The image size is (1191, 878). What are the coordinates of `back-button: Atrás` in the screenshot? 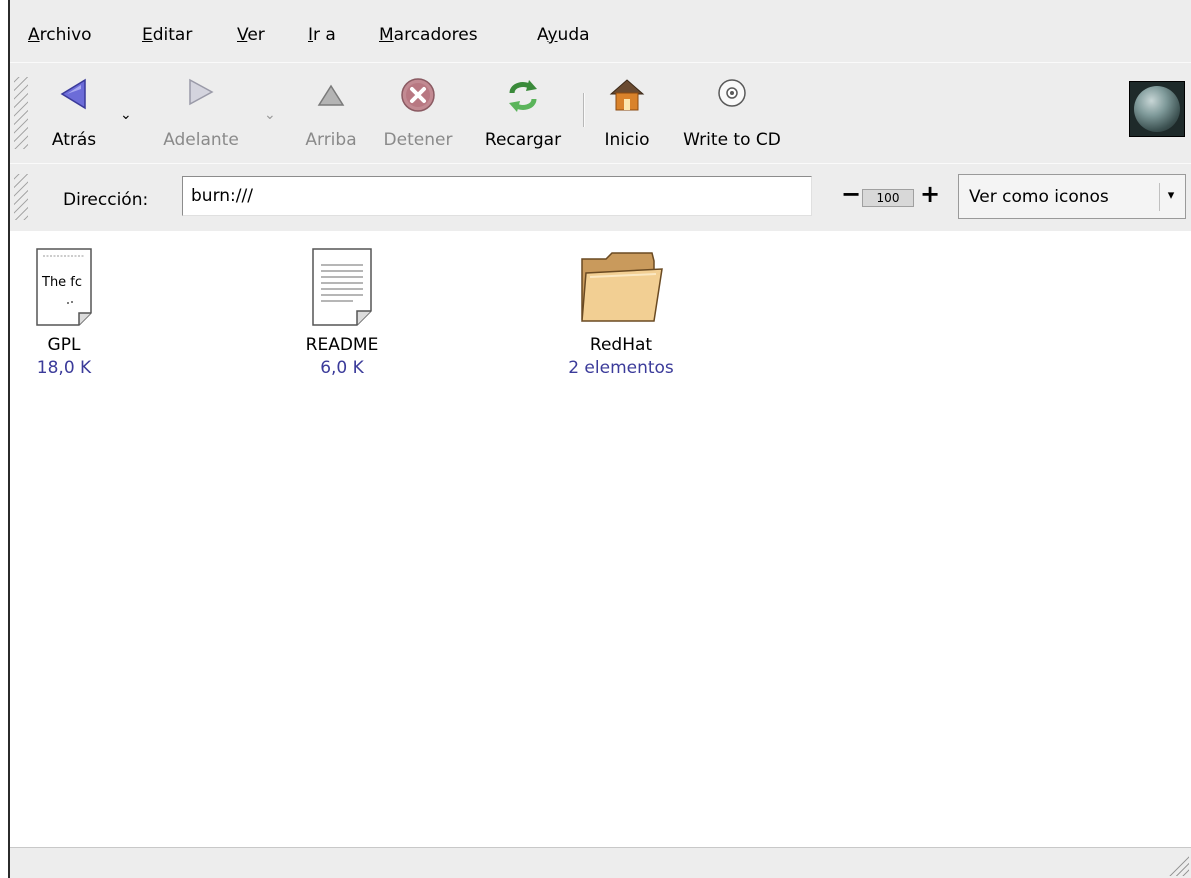 It's located at (74, 113).